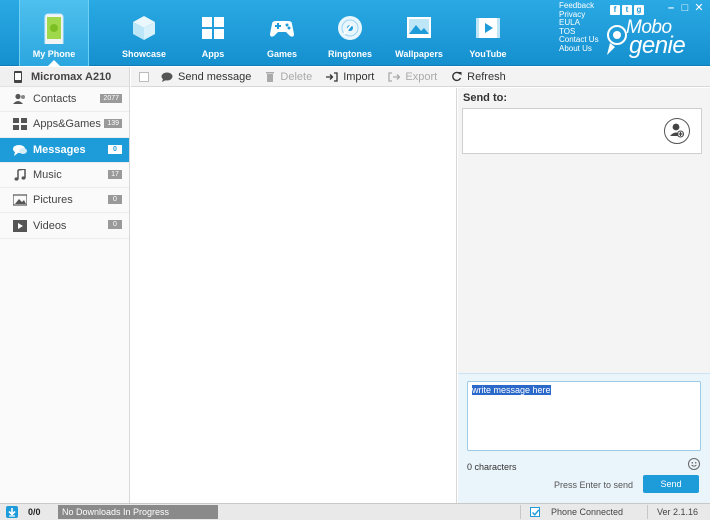 This screenshot has height=520, width=710. What do you see at coordinates (394, 76) in the screenshot?
I see `export-icon` at bounding box center [394, 76].